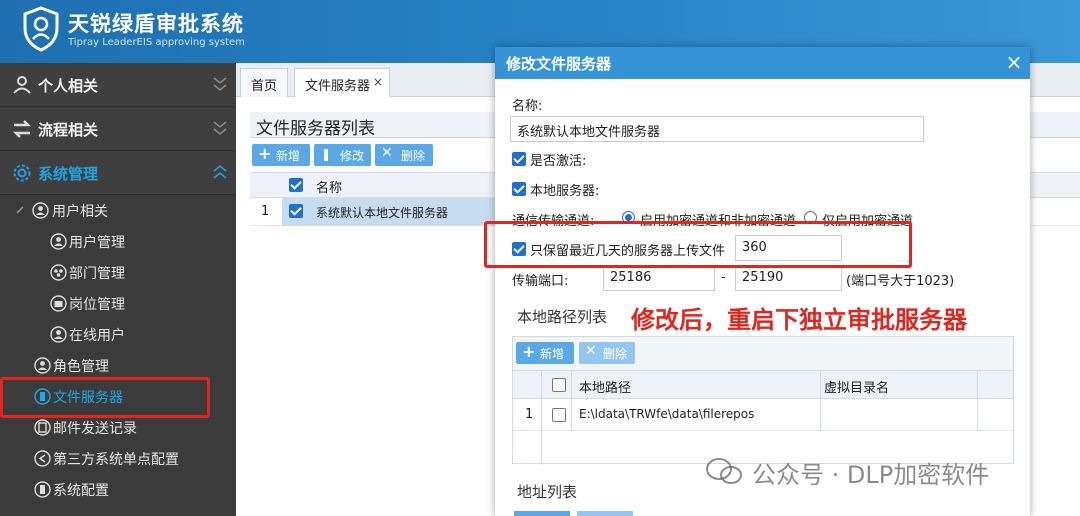  I want to click on users-group-icon, so click(40, 210).